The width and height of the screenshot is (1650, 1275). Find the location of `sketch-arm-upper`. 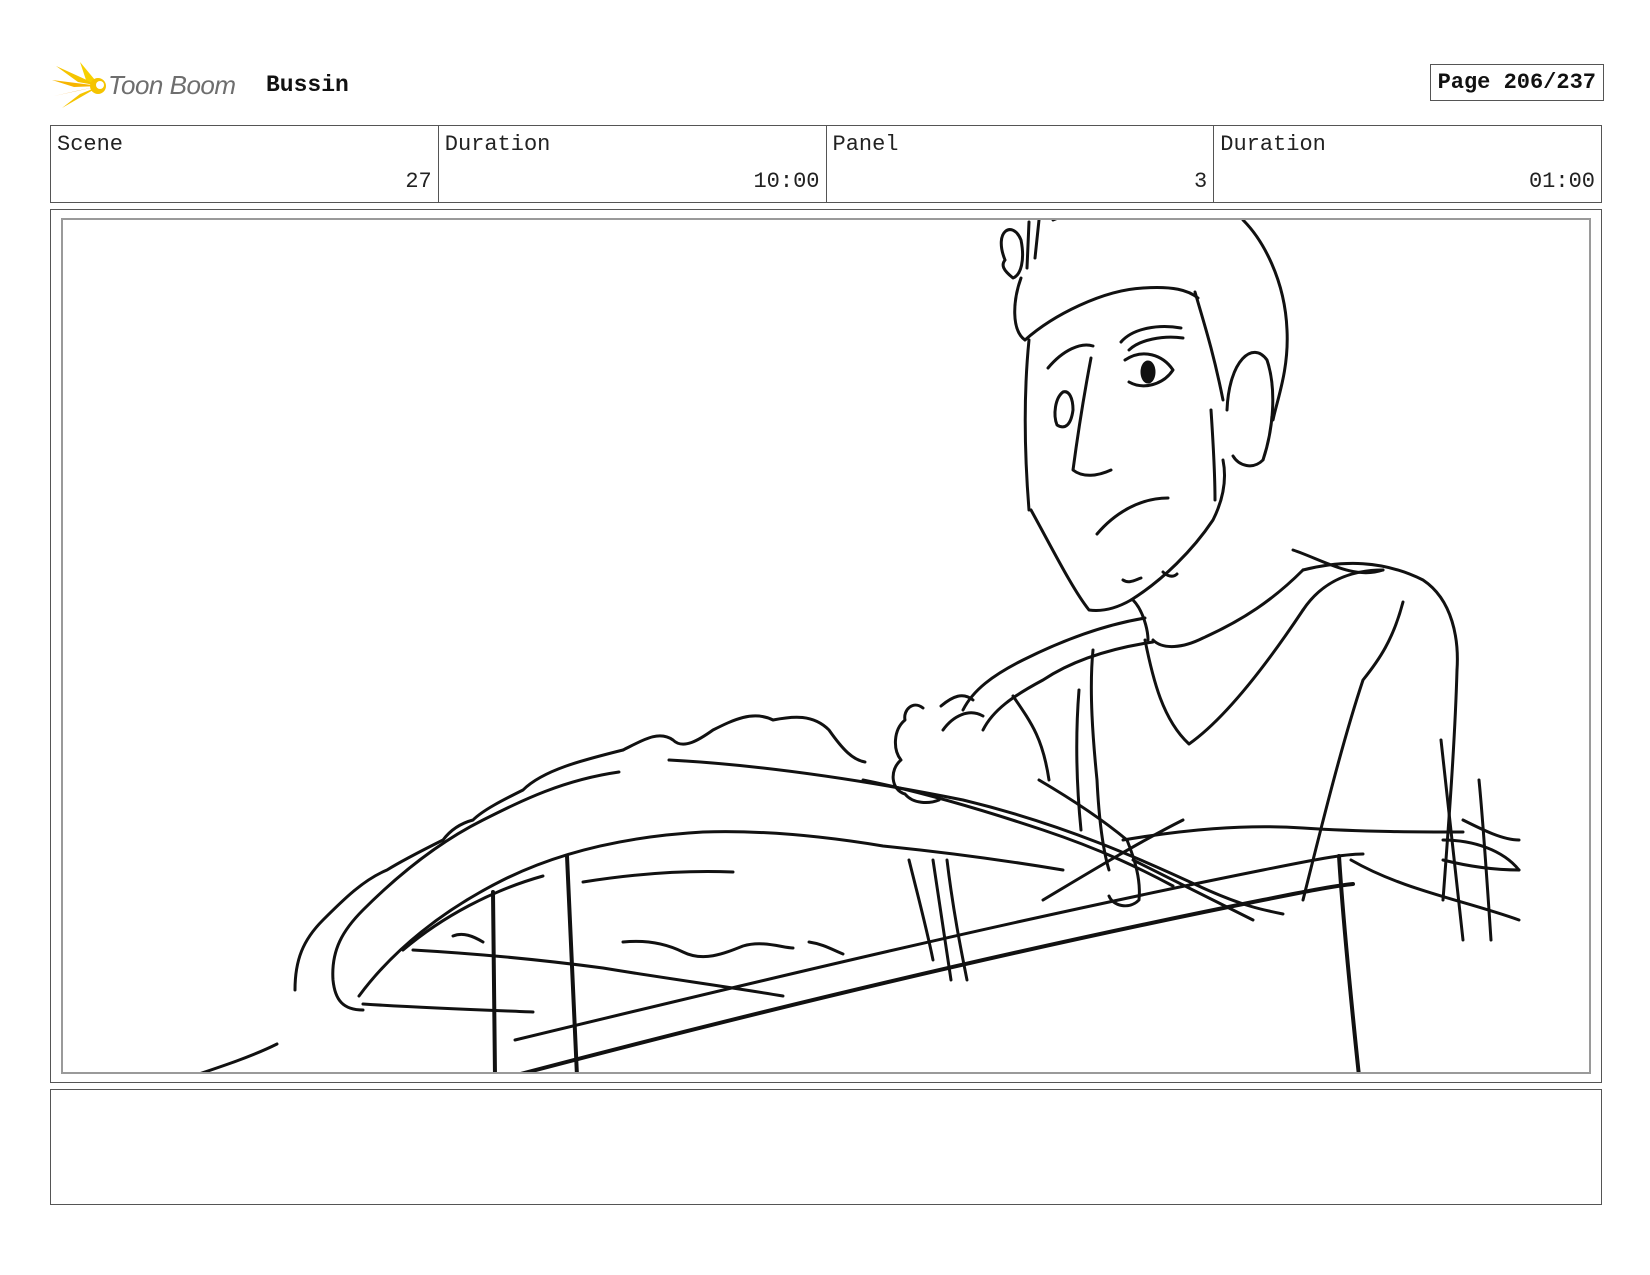

sketch-arm-upper is located at coordinates (1054, 664).